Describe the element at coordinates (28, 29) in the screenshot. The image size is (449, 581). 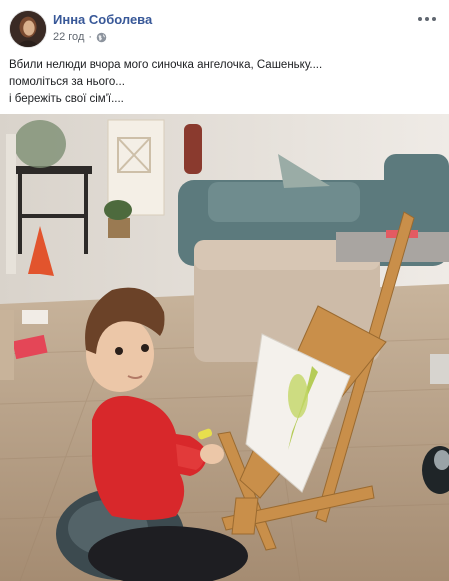
I see `author-avatar` at that location.